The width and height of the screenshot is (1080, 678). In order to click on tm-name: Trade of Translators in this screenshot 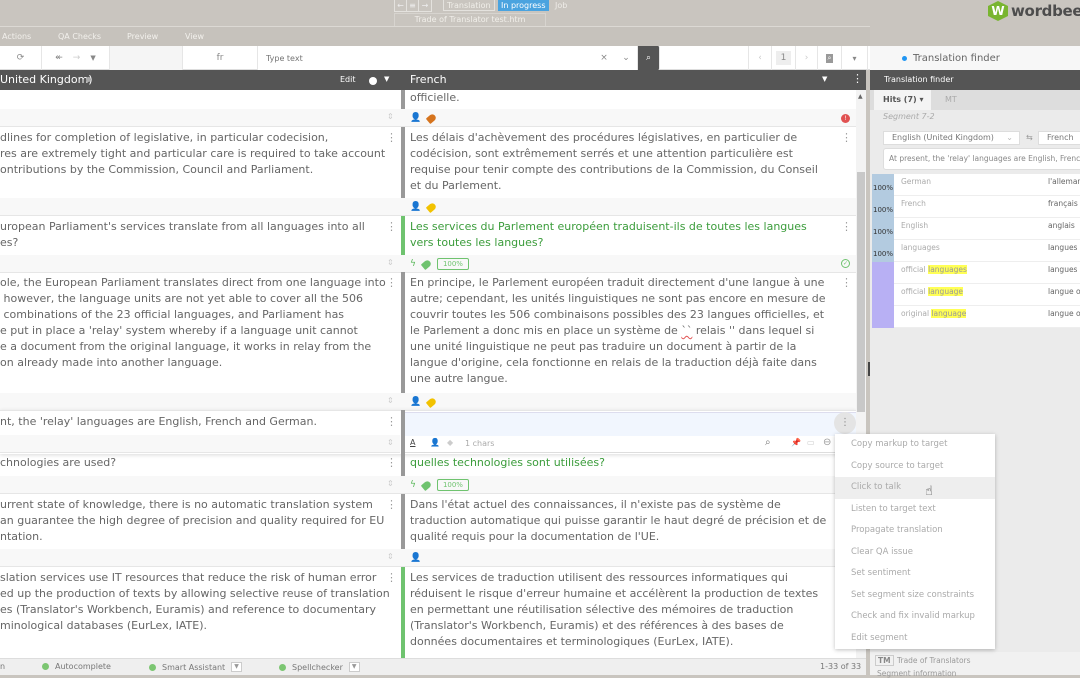, I will do `click(934, 660)`.